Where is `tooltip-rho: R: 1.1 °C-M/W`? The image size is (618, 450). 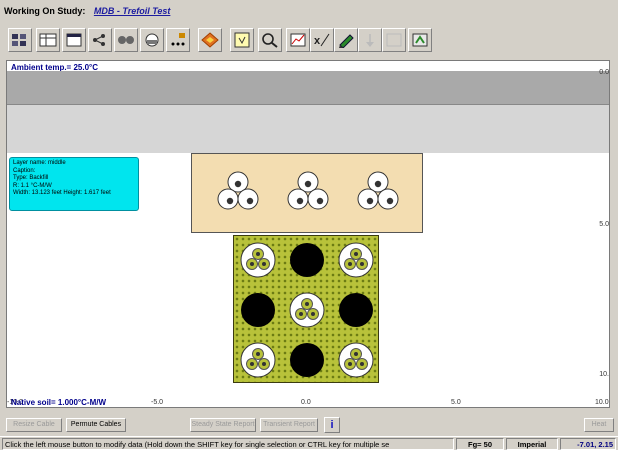 tooltip-rho: R: 1.1 °C-M/W is located at coordinates (32, 185).